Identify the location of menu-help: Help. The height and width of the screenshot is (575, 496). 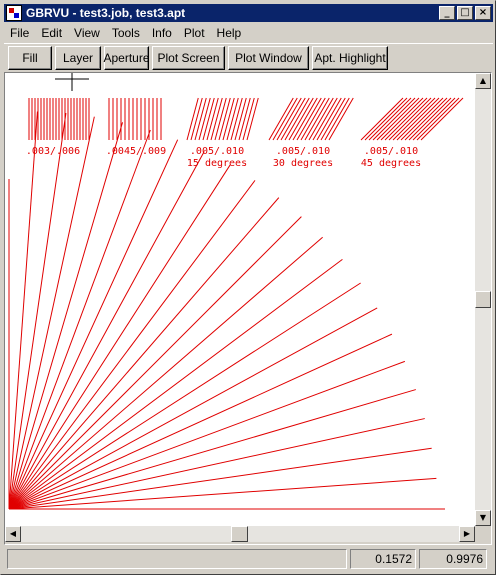
(229, 33).